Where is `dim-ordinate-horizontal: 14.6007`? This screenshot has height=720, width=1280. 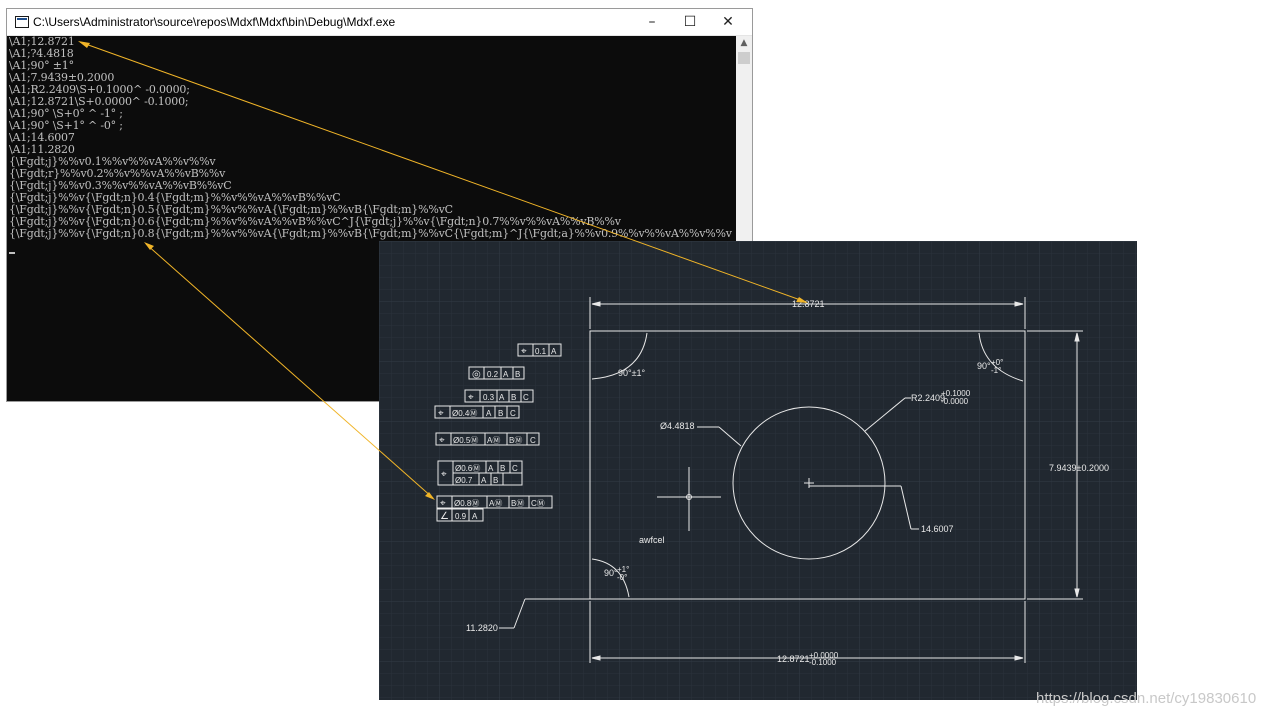
dim-ordinate-horizontal: 14.6007 is located at coordinates (937, 529).